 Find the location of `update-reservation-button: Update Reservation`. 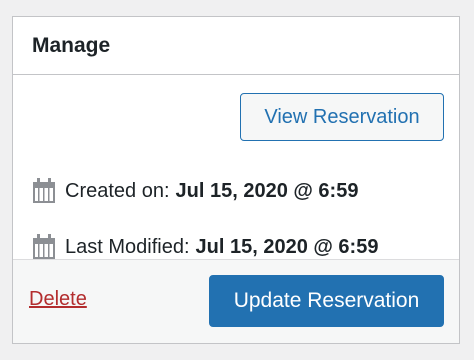

update-reservation-button: Update Reservation is located at coordinates (326, 301).